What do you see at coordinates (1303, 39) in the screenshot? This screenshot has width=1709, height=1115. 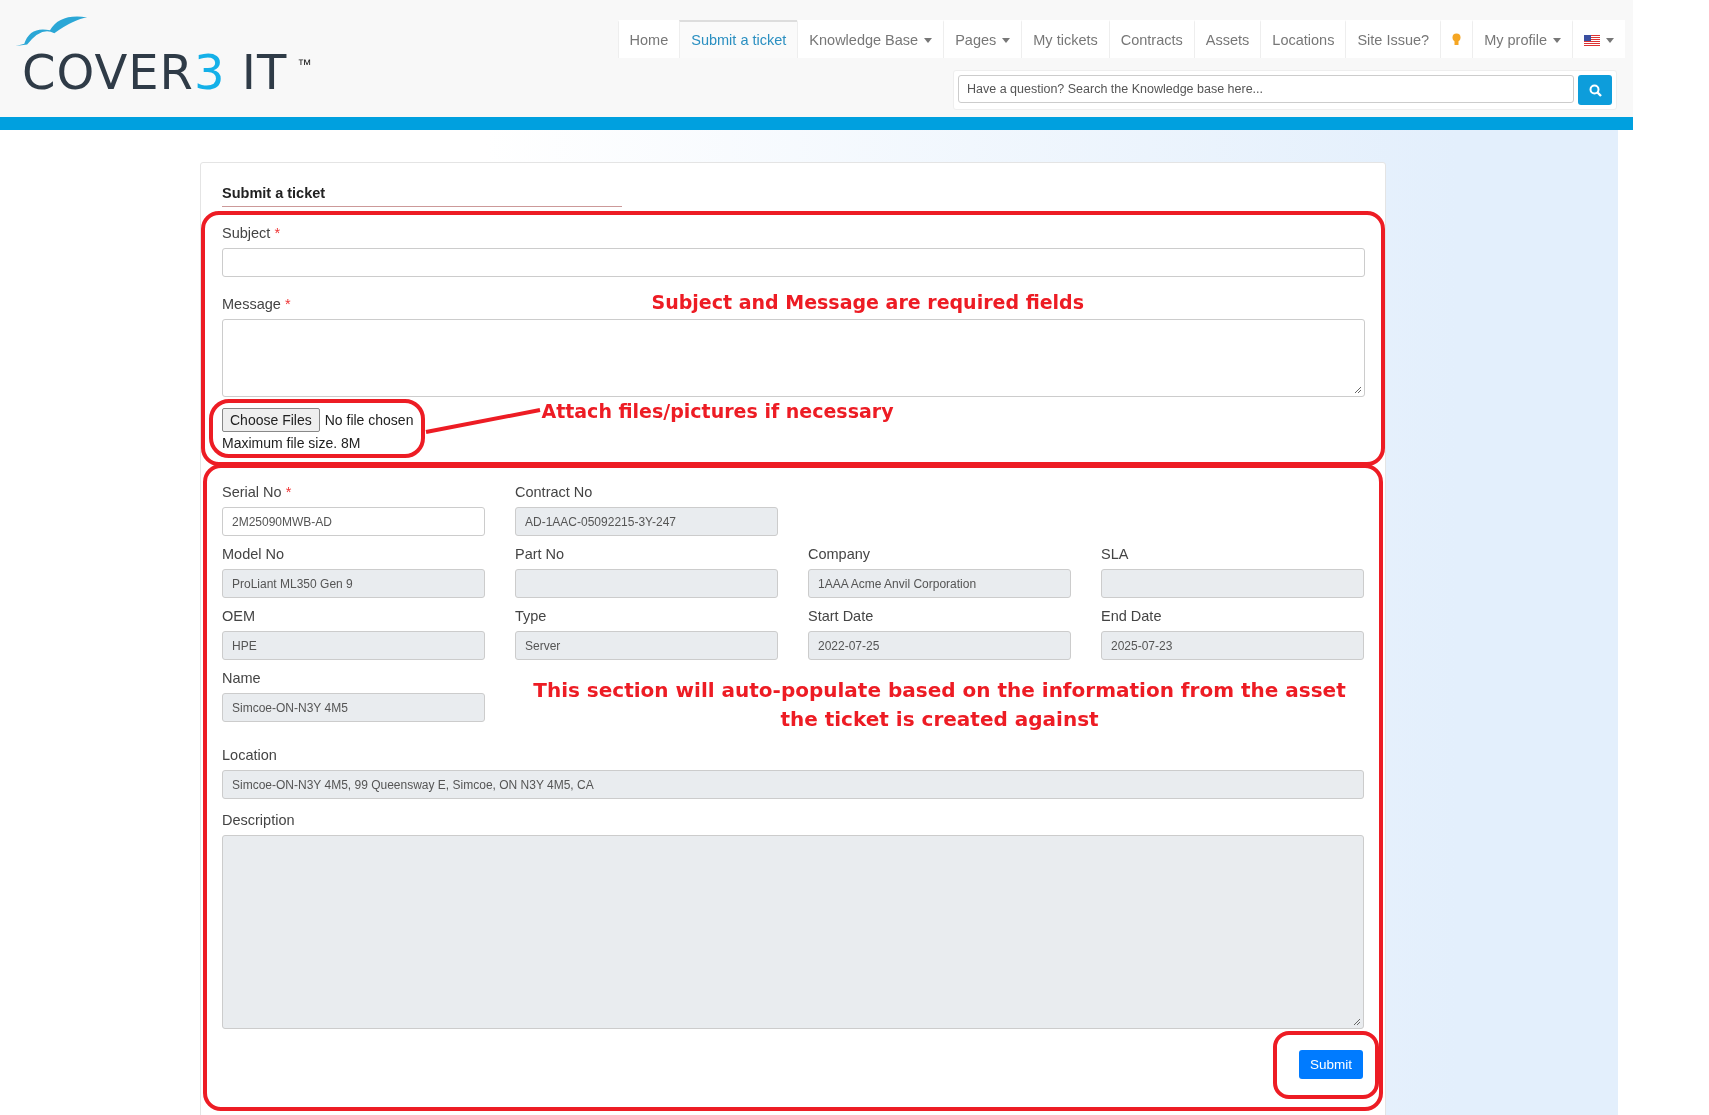 I see `nav-link: Locations` at bounding box center [1303, 39].